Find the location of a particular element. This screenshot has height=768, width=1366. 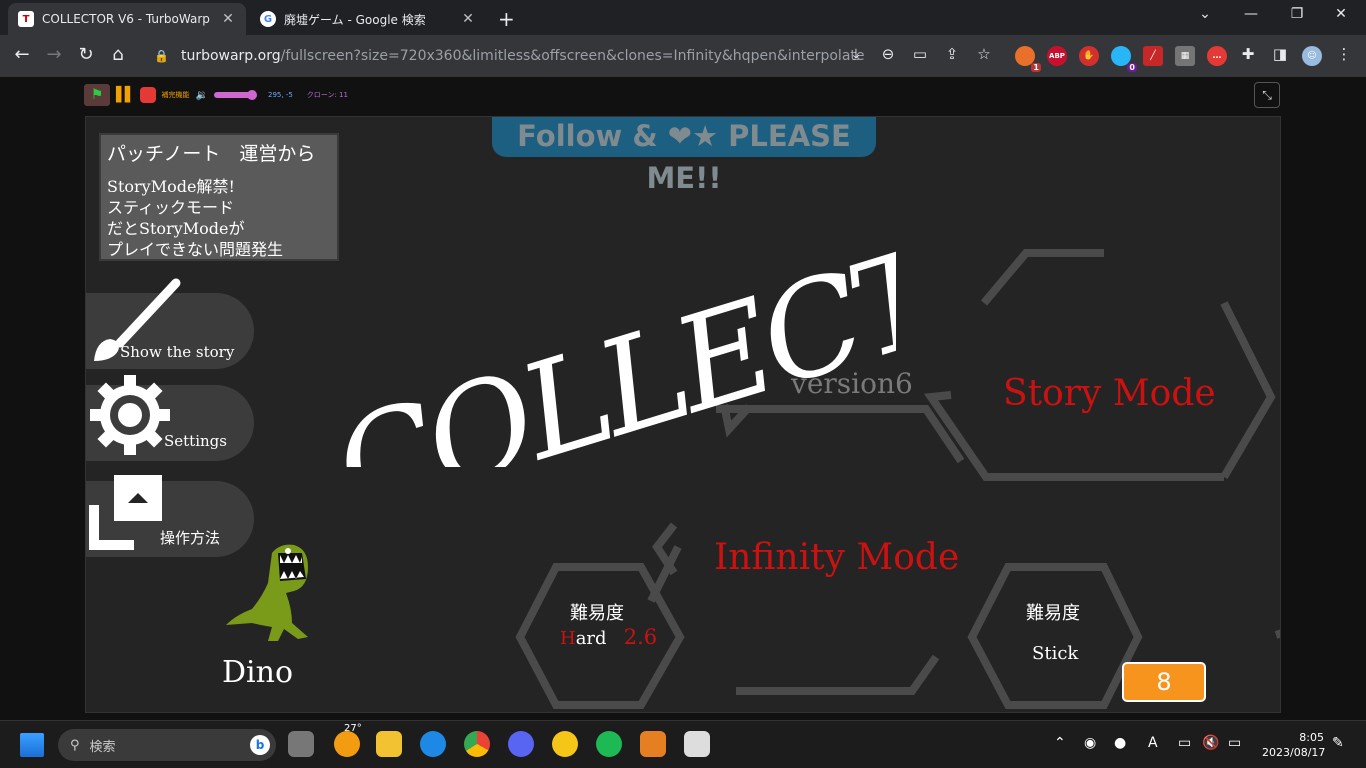

controls-label: 操作方法 is located at coordinates (190, 538).